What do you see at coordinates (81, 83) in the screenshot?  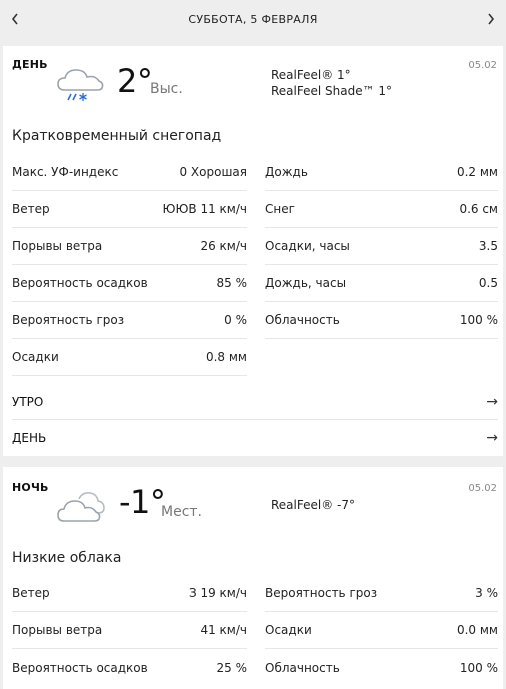 I see `cloud-snow-icon` at bounding box center [81, 83].